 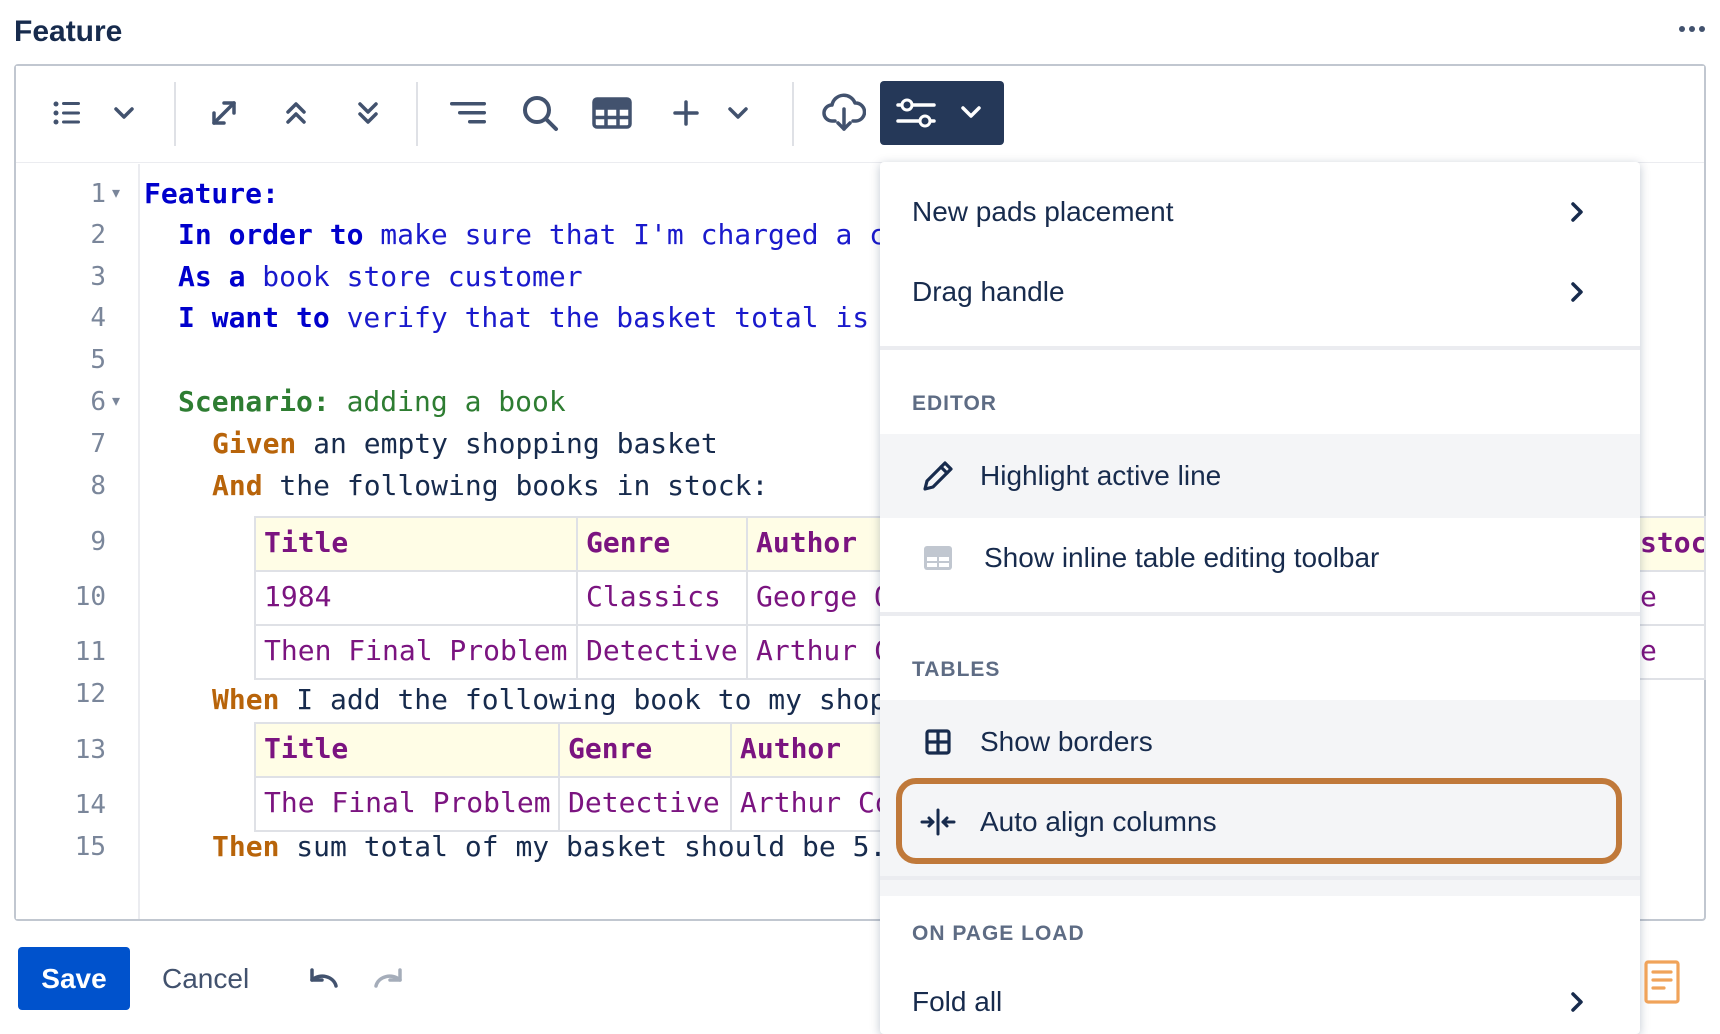 I want to click on list-icon, so click(x=68, y=115).